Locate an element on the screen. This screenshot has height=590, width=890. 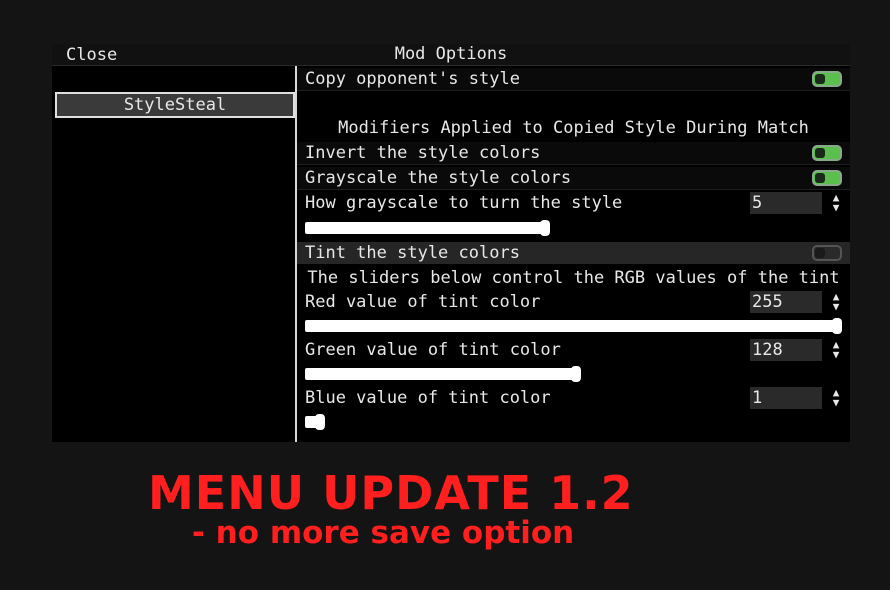
title-bar: Close Mod Options is located at coordinates (451, 55).